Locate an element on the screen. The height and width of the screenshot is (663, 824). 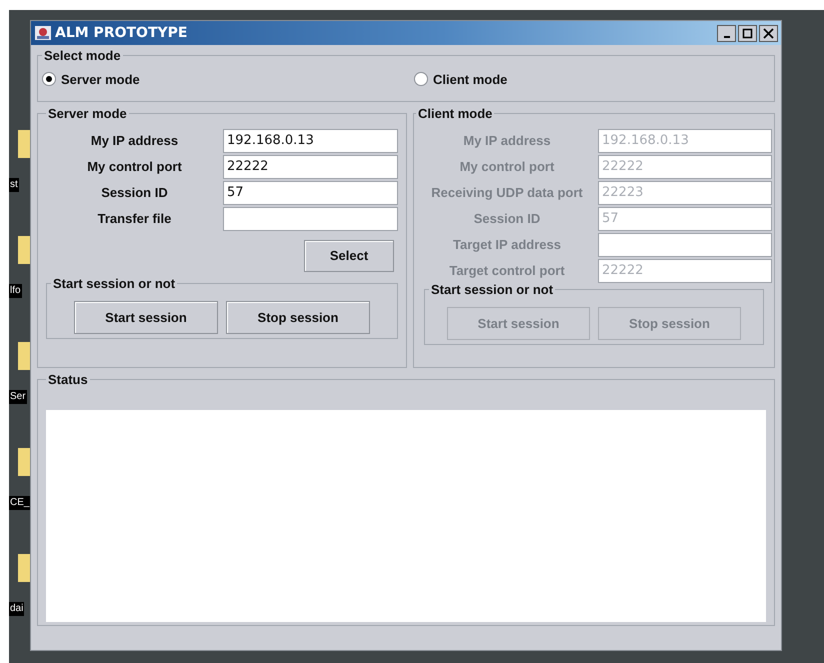
group-title: Status is located at coordinates (68, 380).